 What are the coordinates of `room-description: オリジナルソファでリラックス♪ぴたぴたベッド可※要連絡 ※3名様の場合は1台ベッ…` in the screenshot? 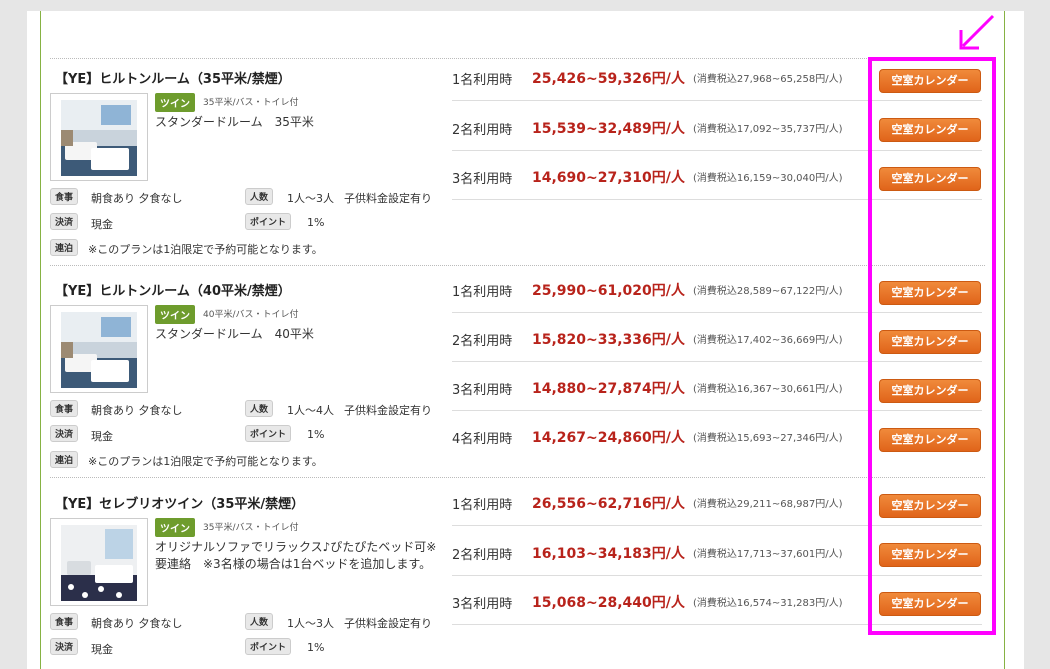 It's located at (296, 555).